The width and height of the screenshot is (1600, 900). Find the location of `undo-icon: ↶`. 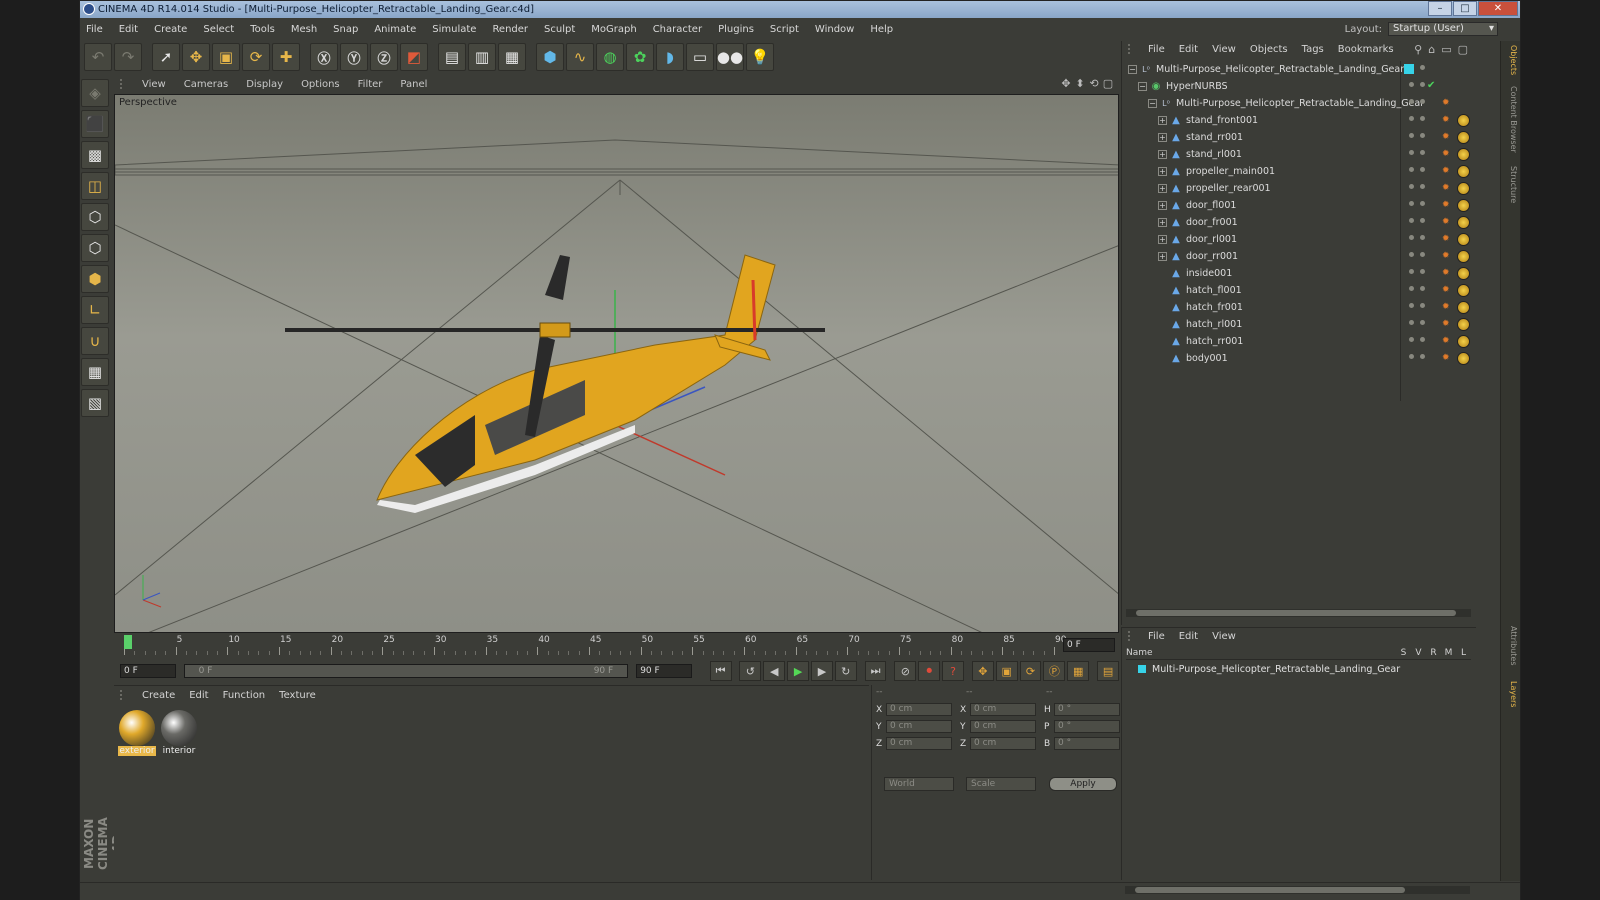

undo-icon: ↶ is located at coordinates (98, 57).